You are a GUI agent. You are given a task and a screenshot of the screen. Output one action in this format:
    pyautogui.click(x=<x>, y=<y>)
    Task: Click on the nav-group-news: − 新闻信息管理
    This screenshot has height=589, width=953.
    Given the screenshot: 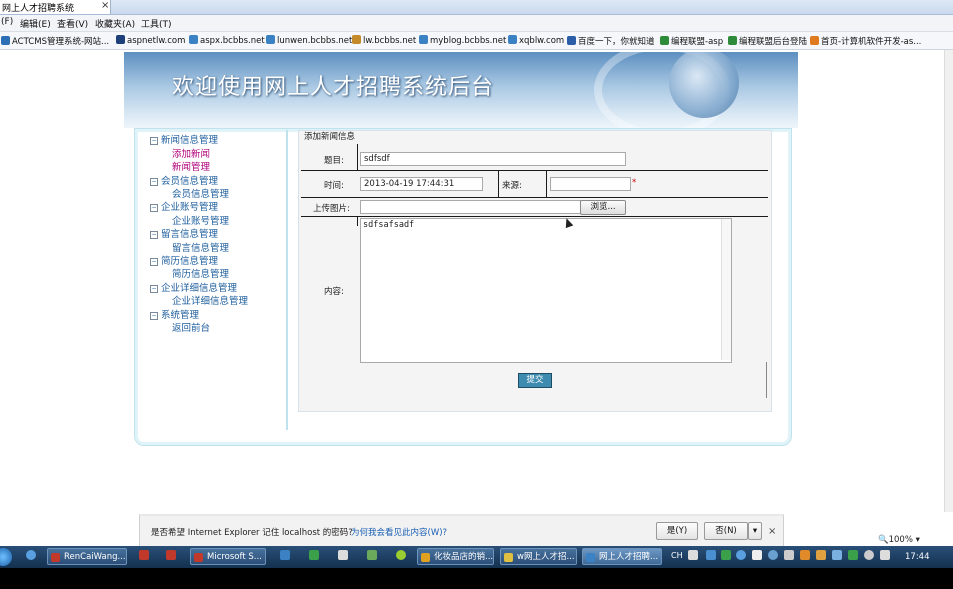 What is the action you would take?
    pyautogui.click(x=184, y=139)
    